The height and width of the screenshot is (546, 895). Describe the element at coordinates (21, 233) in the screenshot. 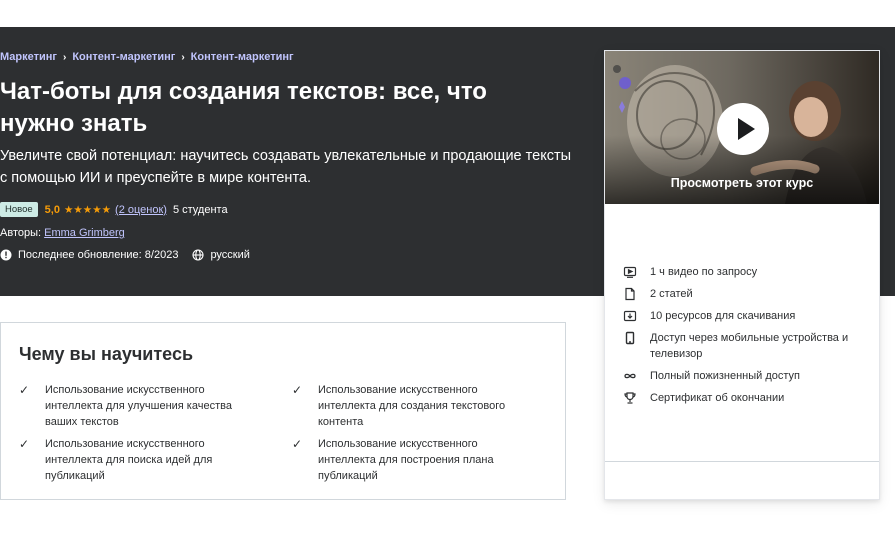

I see `authors-label: Авторы:` at that location.